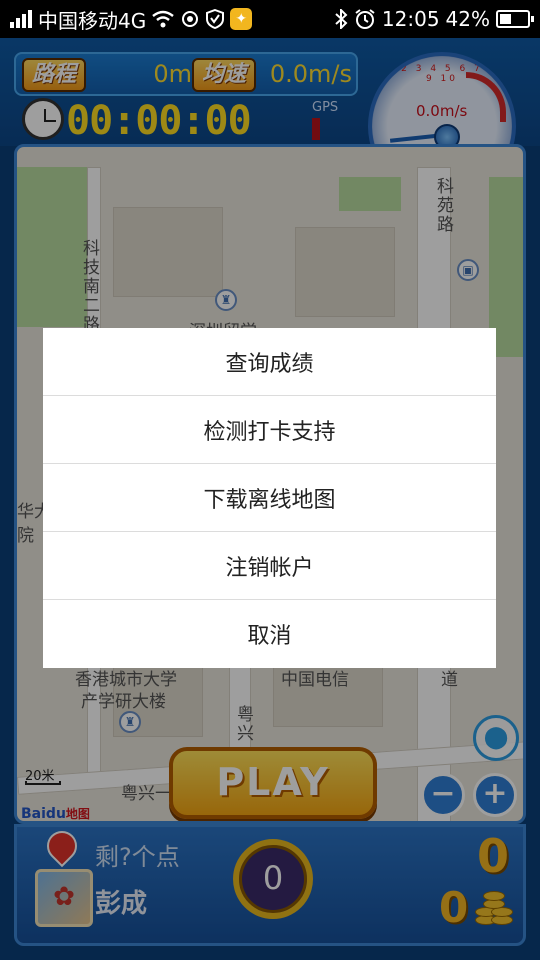 The height and width of the screenshot is (960, 540). Describe the element at coordinates (269, 430) in the screenshot. I see `menu-item-check-punch-support: 检测打卡支持` at that location.